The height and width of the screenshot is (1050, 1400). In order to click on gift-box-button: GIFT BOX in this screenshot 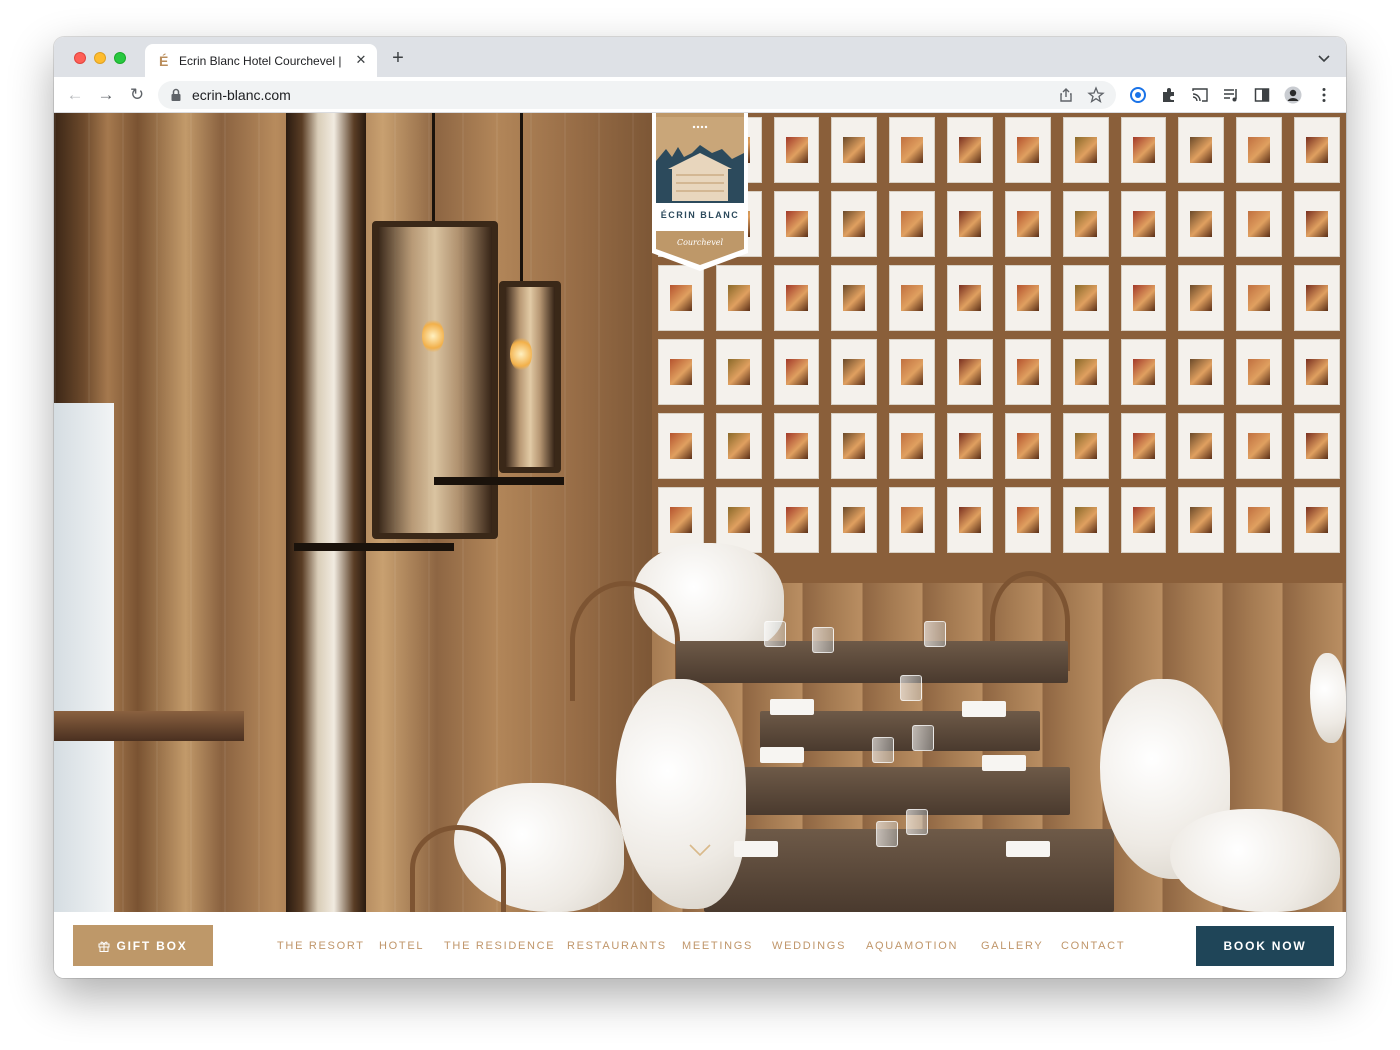, I will do `click(143, 945)`.